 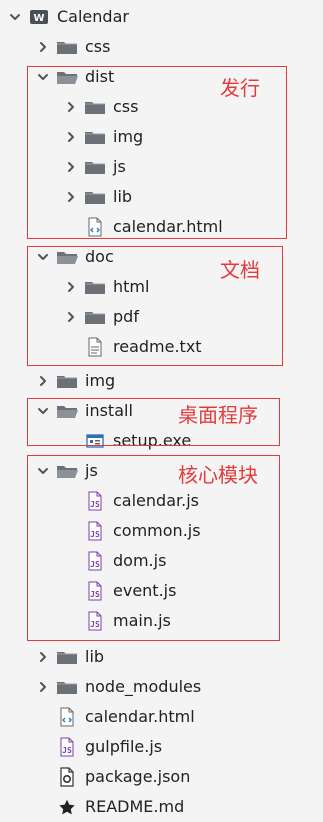 I want to click on js-file-icon: JS, so click(x=67, y=747).